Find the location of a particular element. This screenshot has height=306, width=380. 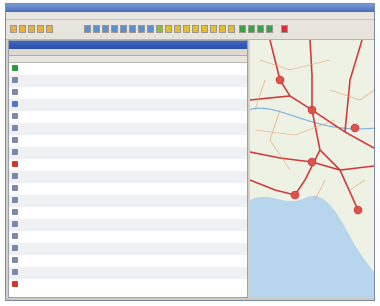

waypoint-icon is located at coordinates (15, 164).